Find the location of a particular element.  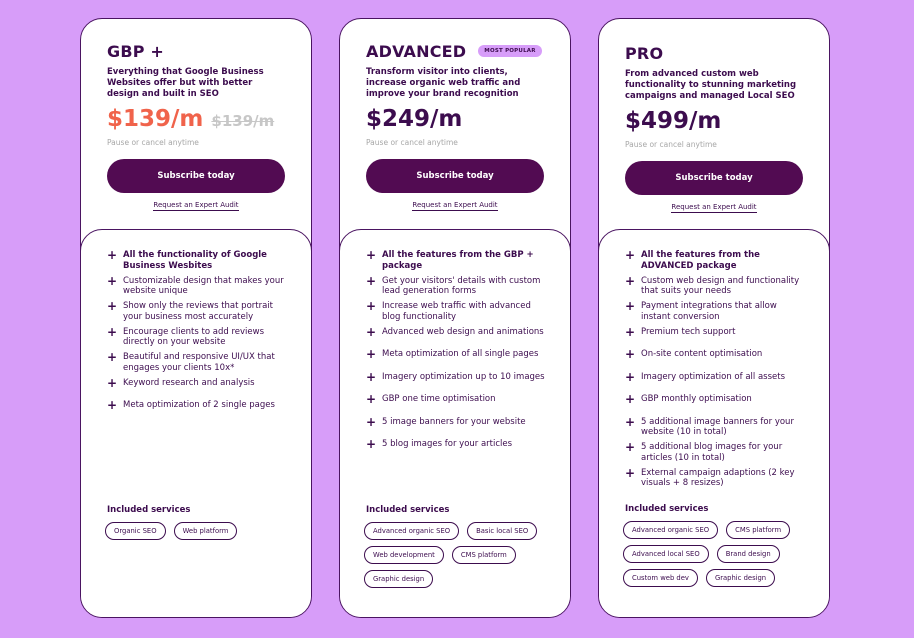

plan-price: $249/m is located at coordinates (414, 119).